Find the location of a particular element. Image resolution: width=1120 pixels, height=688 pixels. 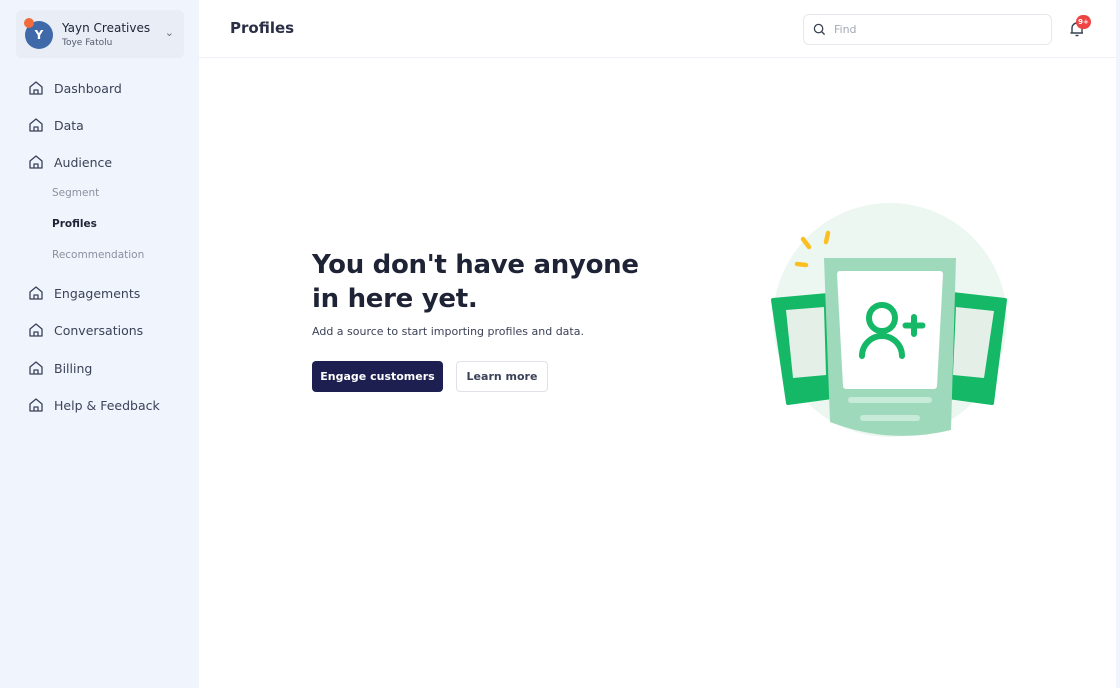

sidebar-item-label: Conversations is located at coordinates (99, 330).